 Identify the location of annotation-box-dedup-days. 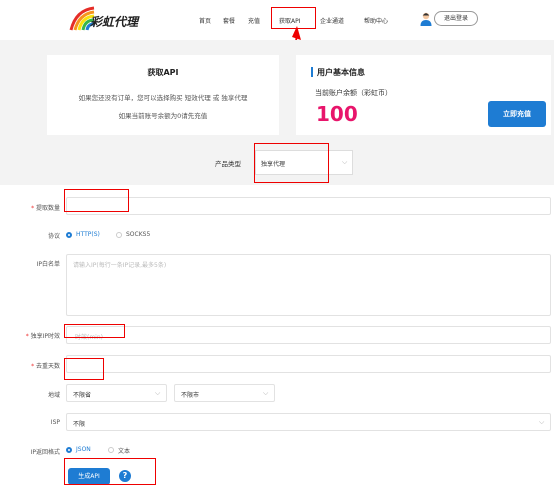
(84, 369).